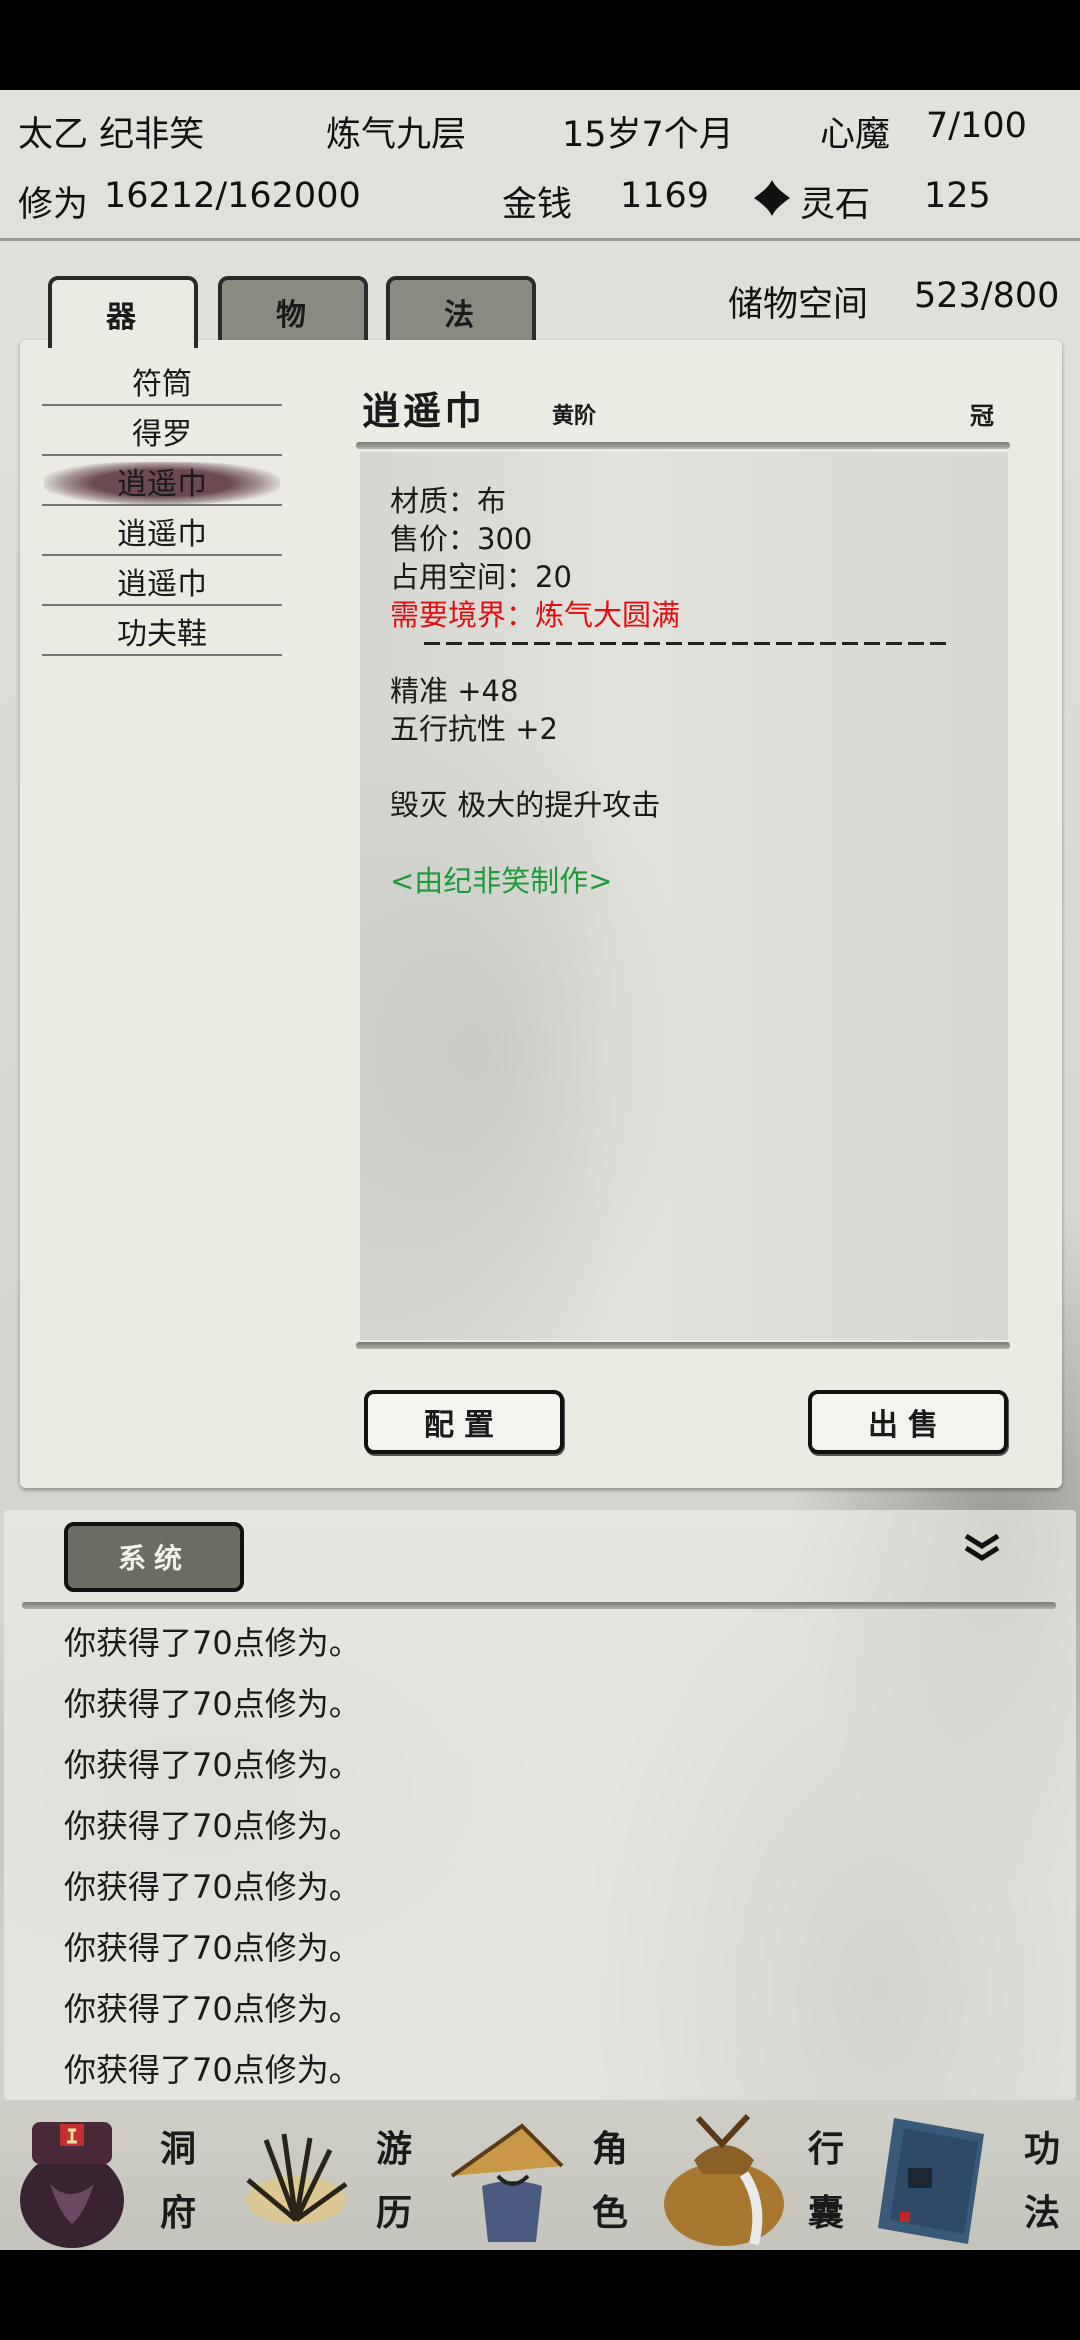 This screenshot has width=1080, height=2340. I want to click on money-value: 1169, so click(665, 196).